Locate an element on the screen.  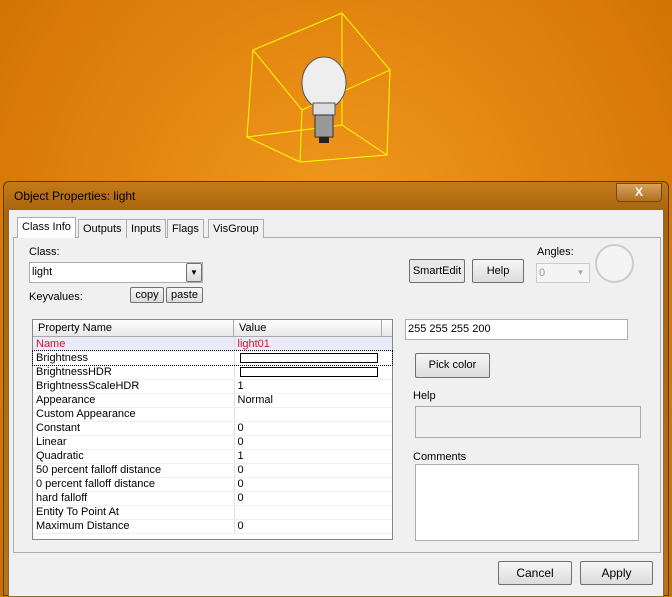
property-name: Appearance is located at coordinates (133, 400).